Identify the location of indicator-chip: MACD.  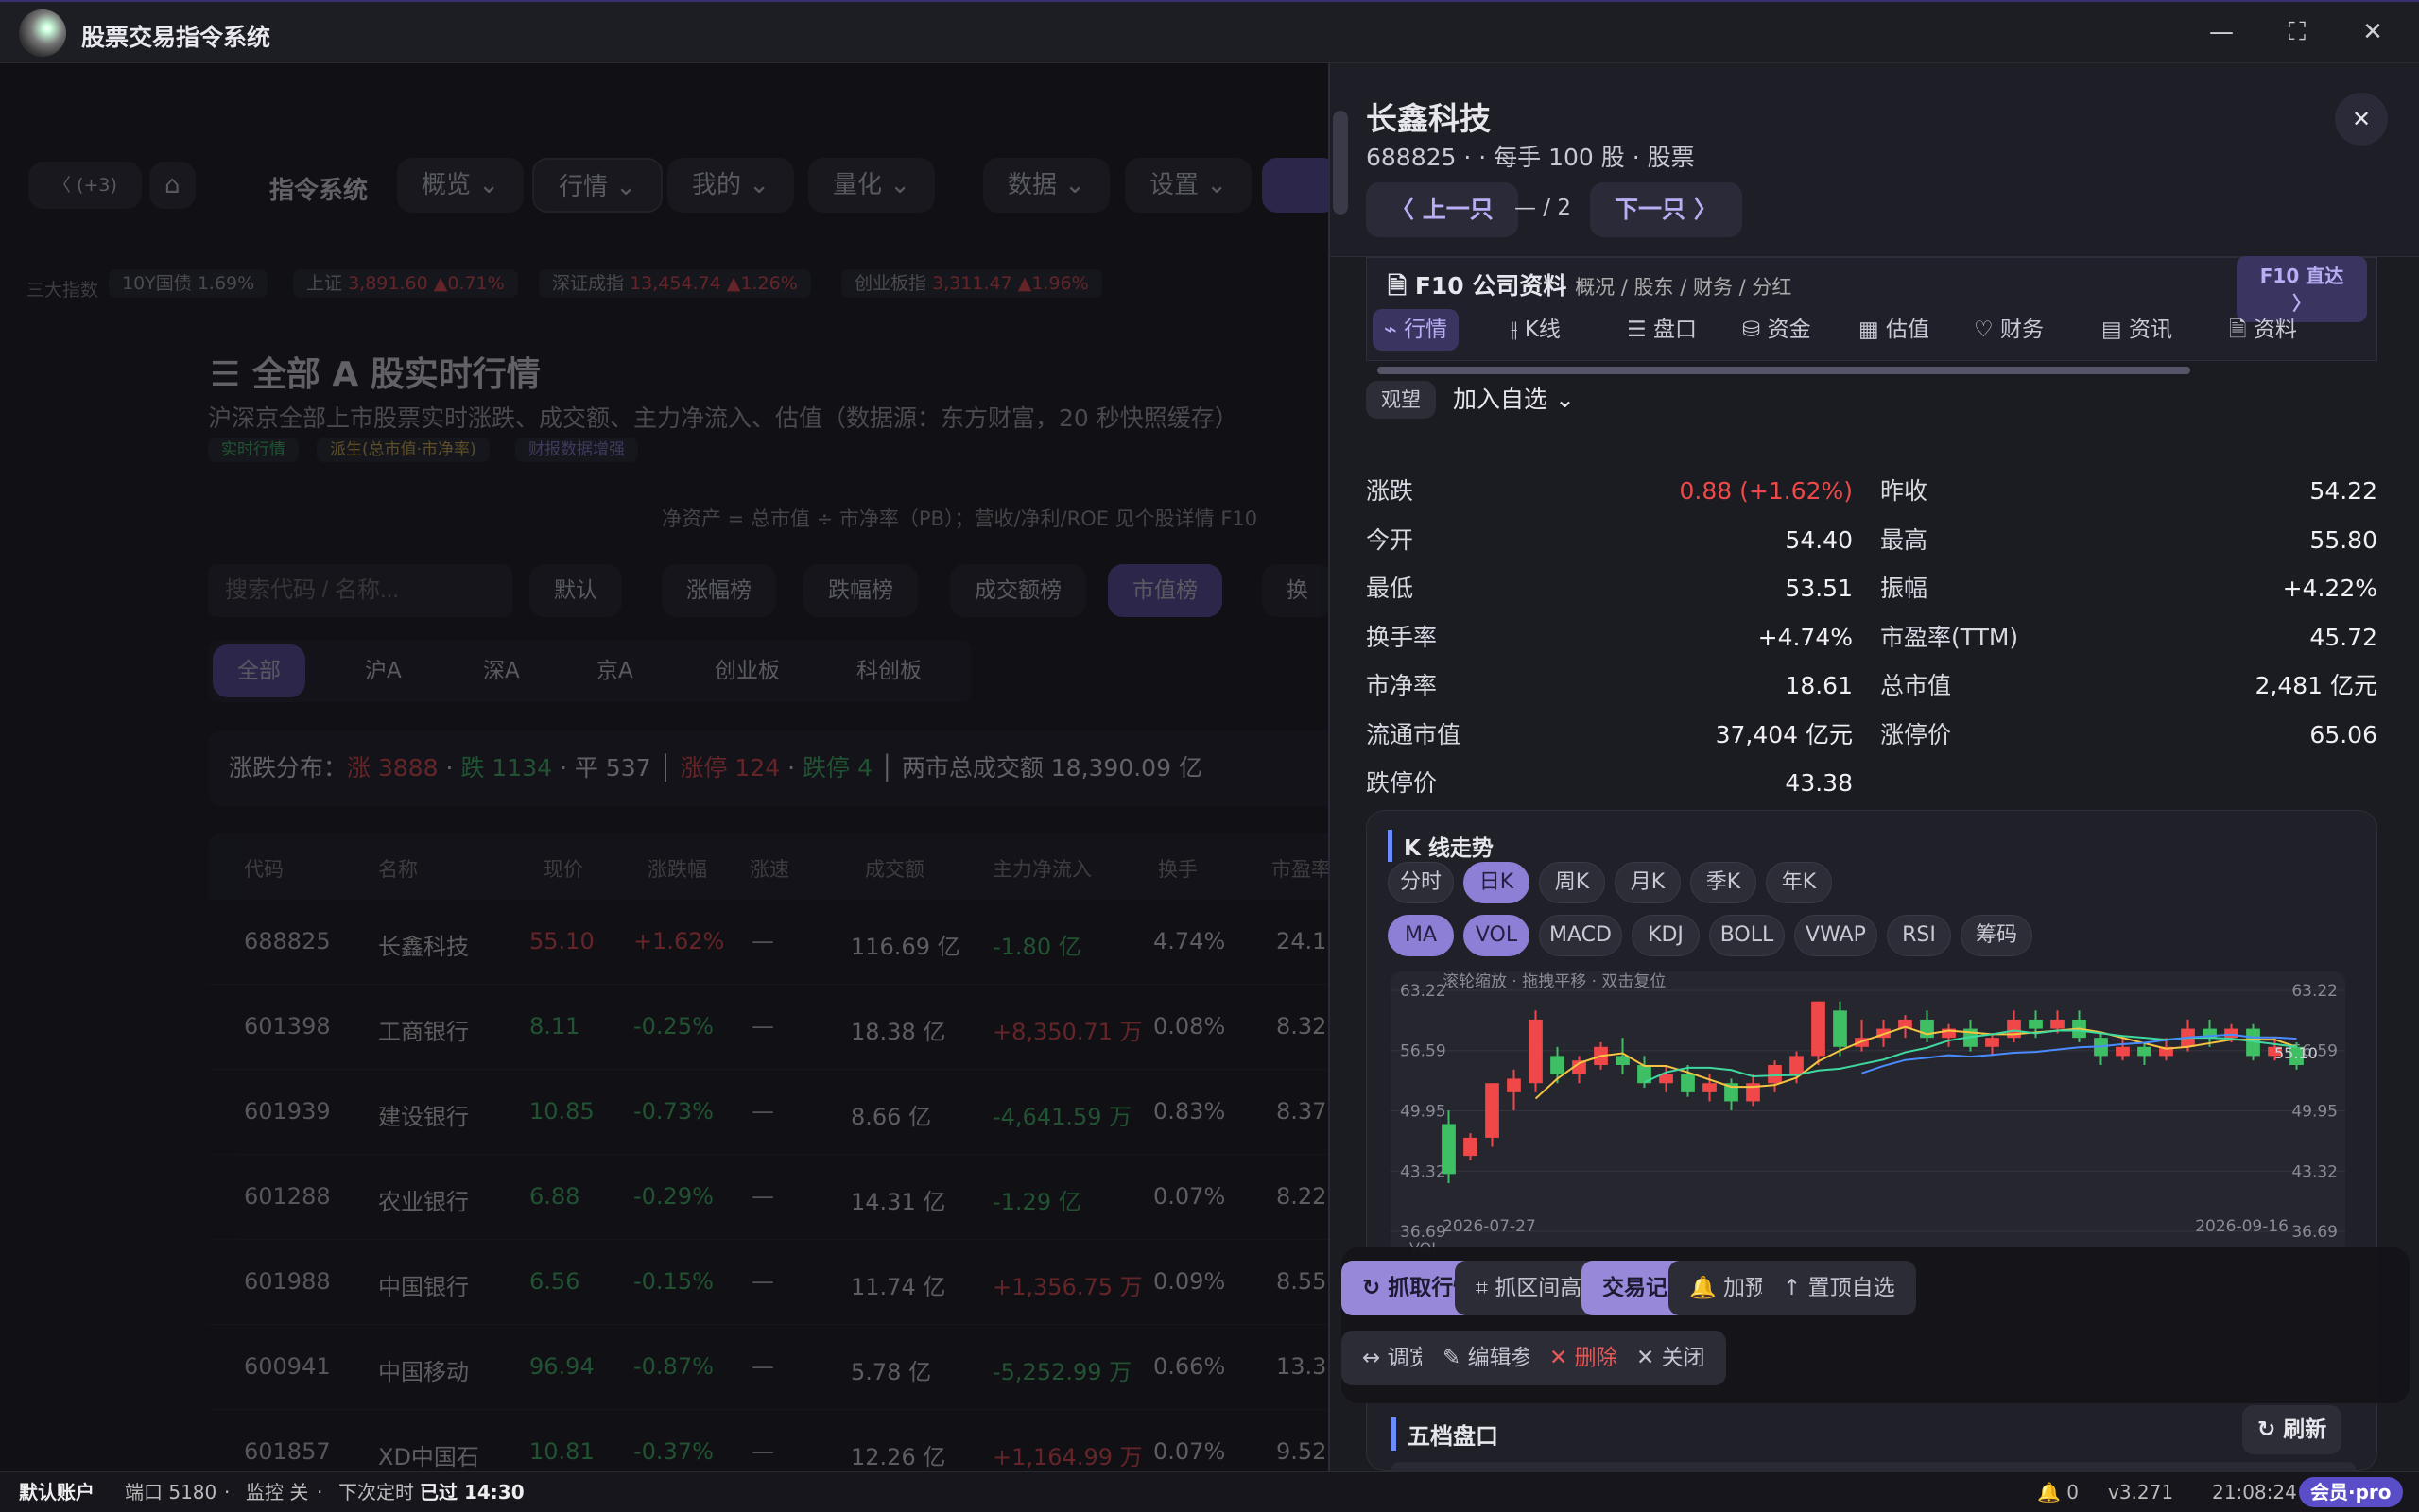
(1581, 935).